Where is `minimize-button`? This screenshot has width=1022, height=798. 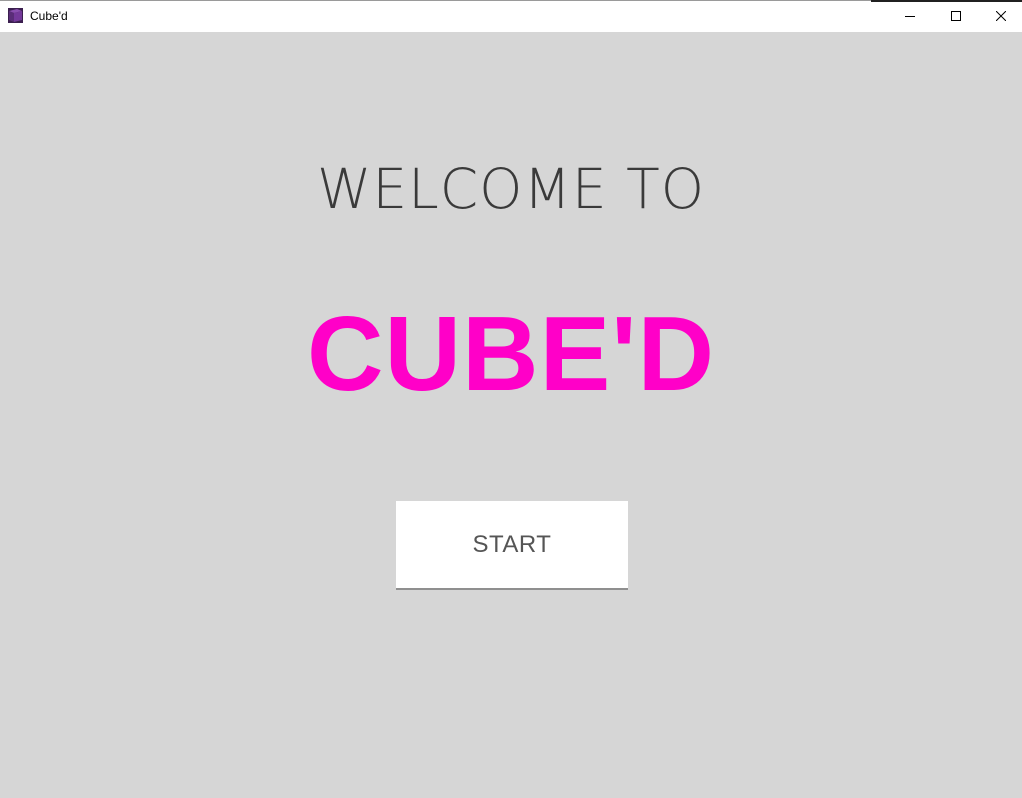 minimize-button is located at coordinates (910, 16).